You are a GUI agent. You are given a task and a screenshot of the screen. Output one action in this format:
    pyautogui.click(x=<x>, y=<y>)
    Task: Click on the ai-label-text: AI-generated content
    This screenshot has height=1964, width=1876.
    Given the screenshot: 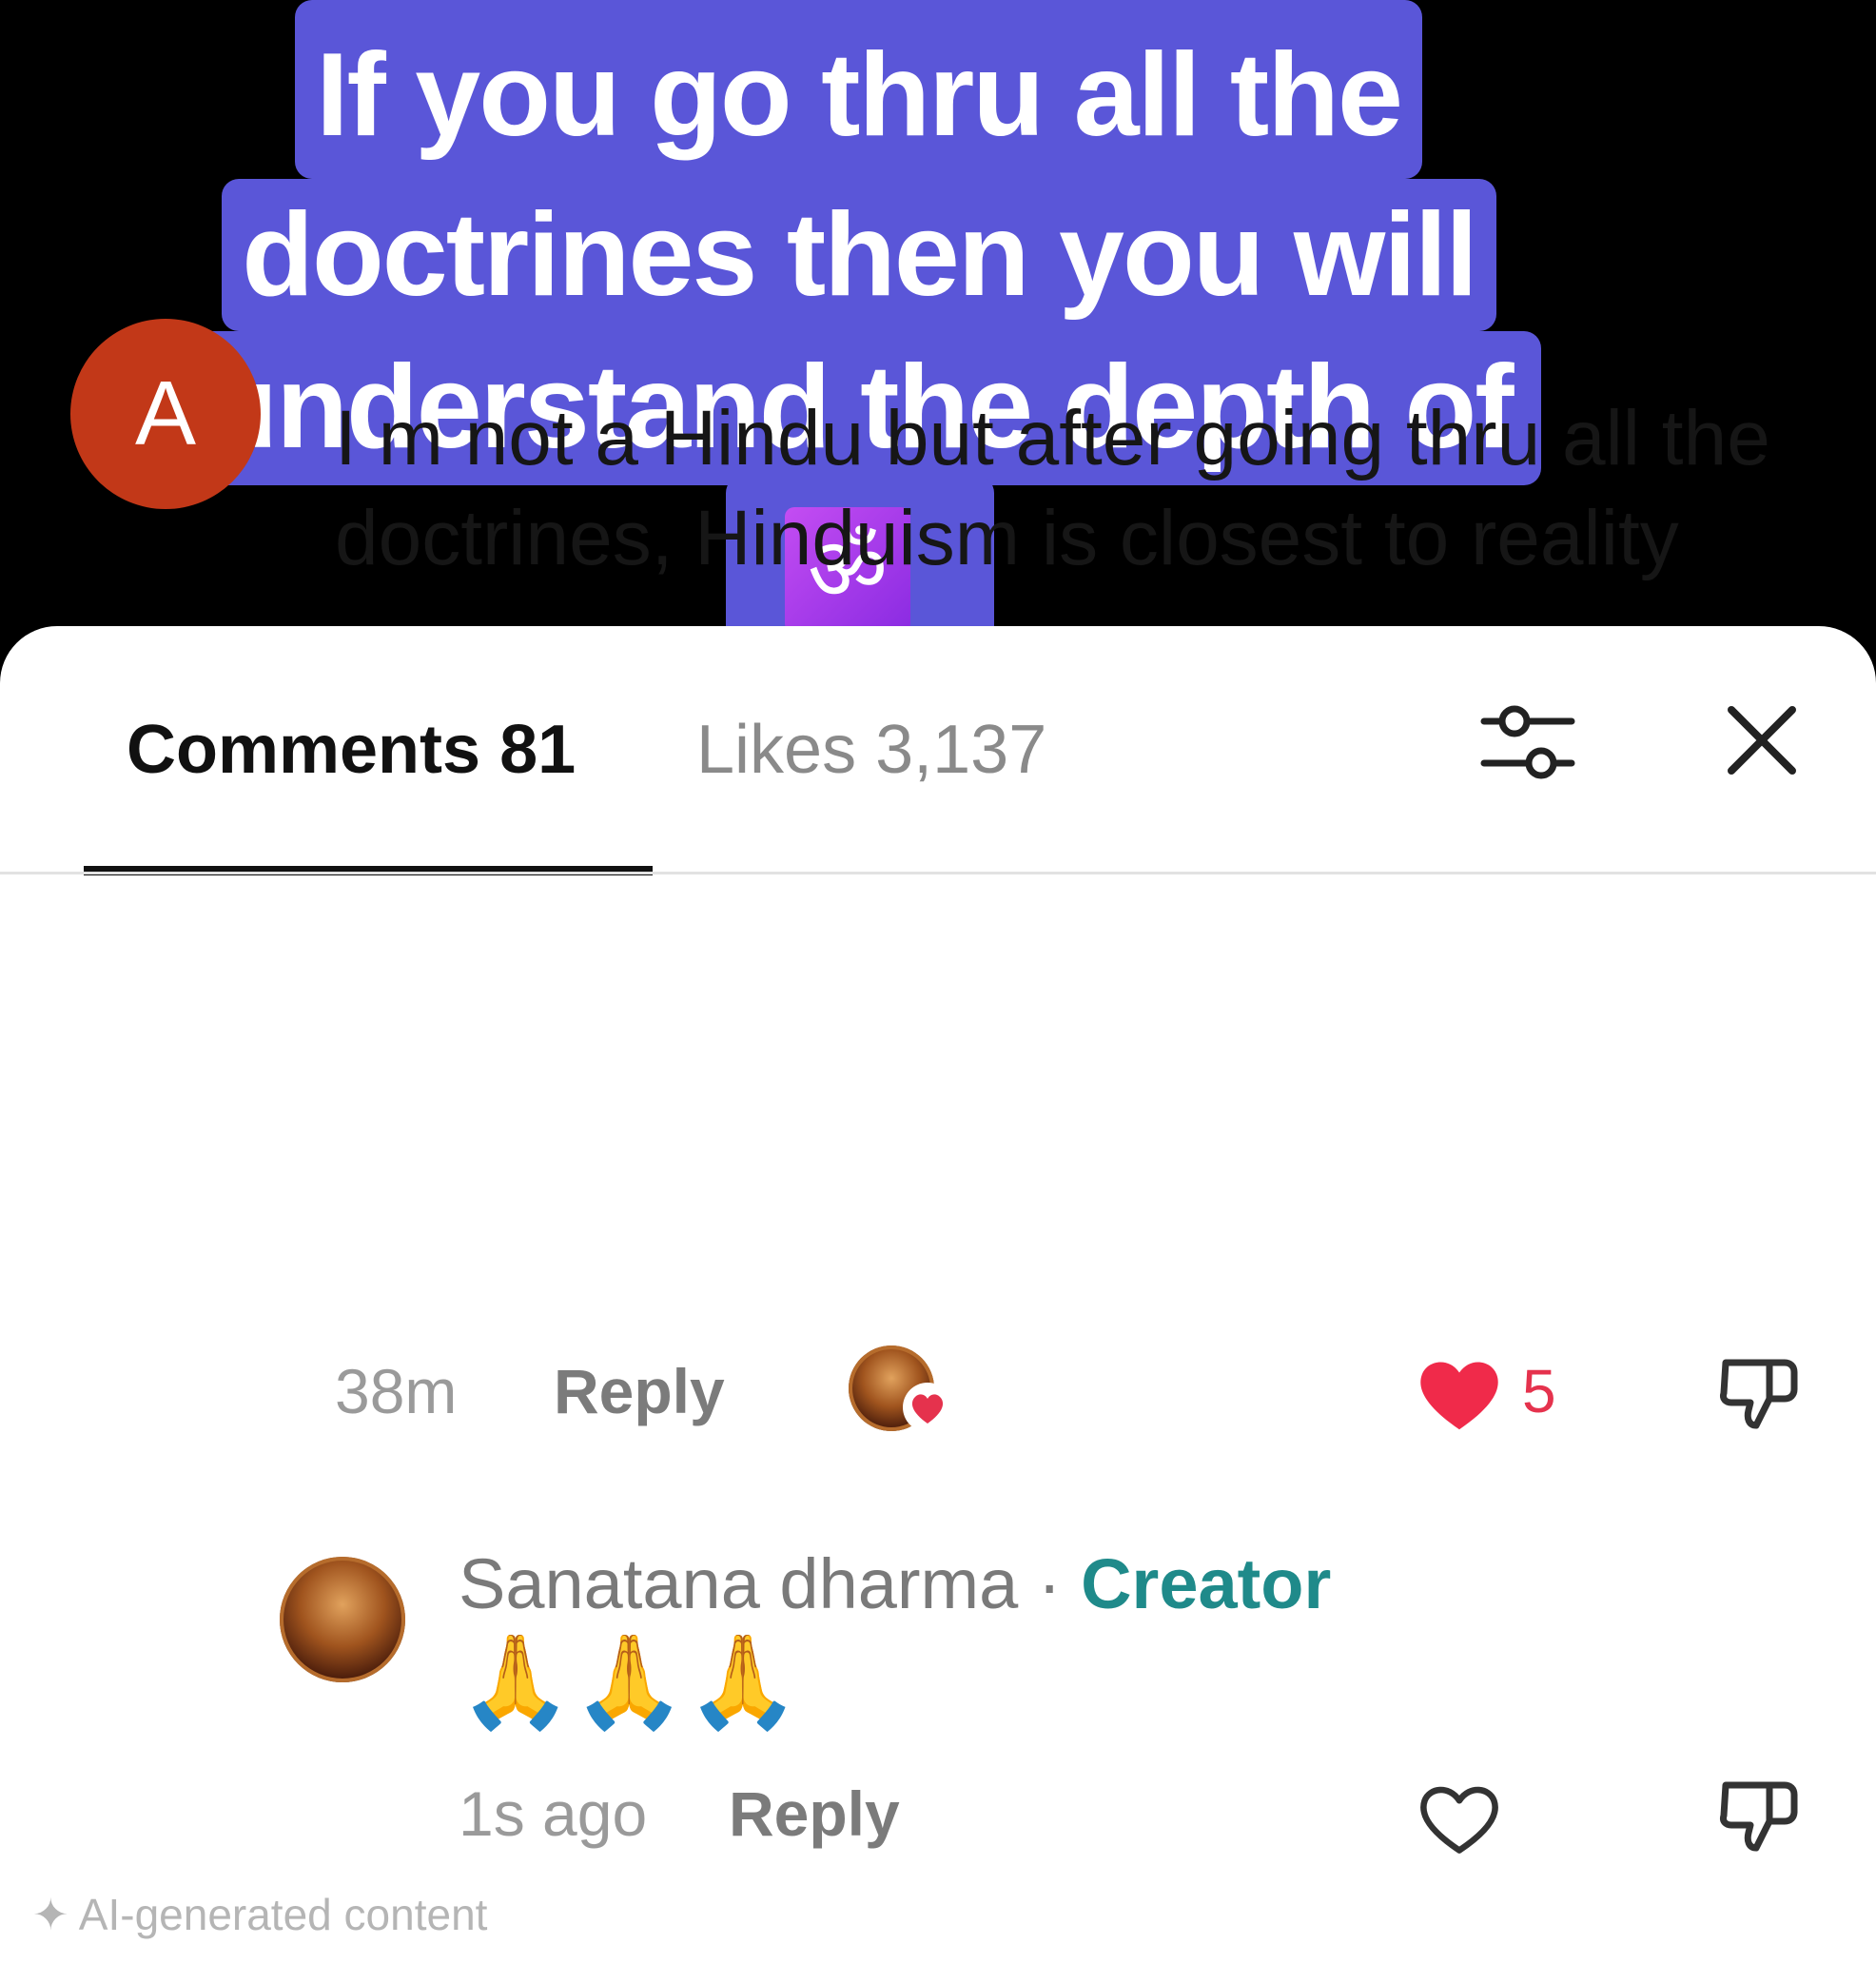 What is the action you would take?
    pyautogui.click(x=283, y=1915)
    